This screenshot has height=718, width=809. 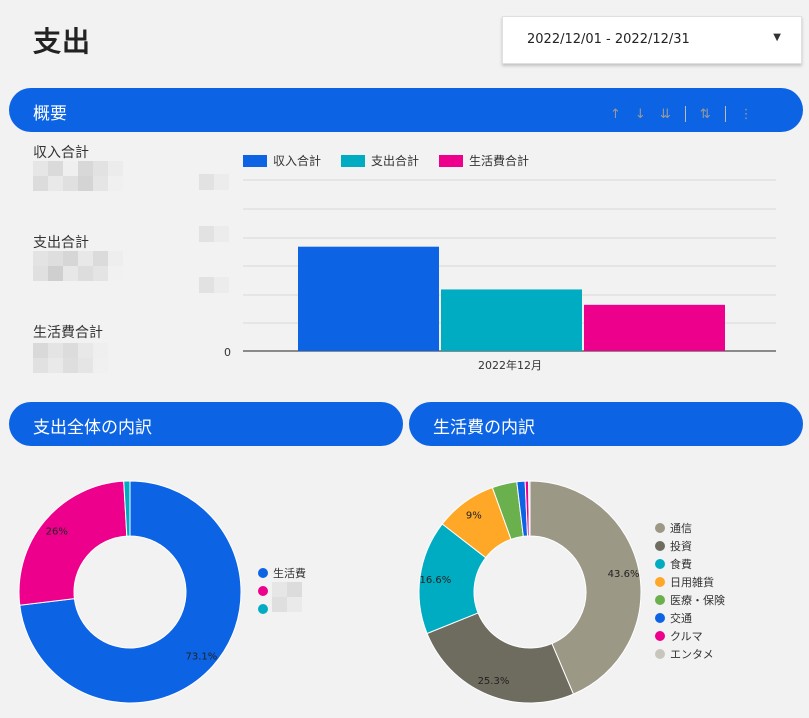 What do you see at coordinates (777, 37) in the screenshot?
I see `caret-down-icon: ▼` at bounding box center [777, 37].